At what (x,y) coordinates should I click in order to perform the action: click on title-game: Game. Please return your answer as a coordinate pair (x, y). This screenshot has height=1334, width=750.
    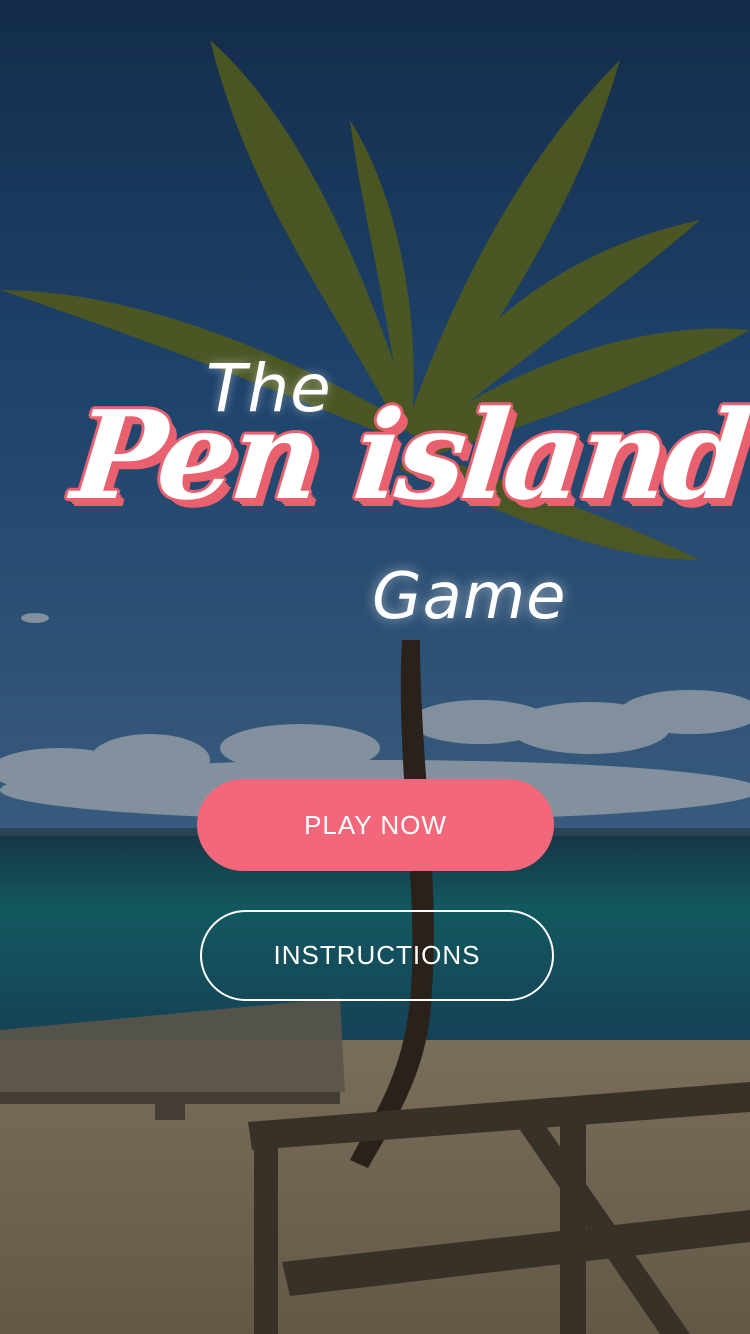
    Looking at the image, I should click on (469, 597).